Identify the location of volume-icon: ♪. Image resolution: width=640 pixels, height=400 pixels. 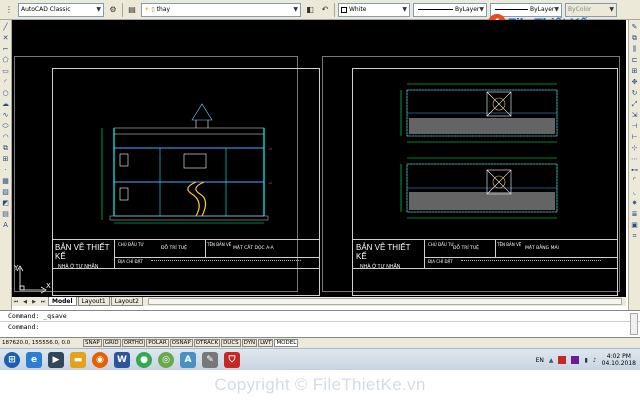
(595, 360).